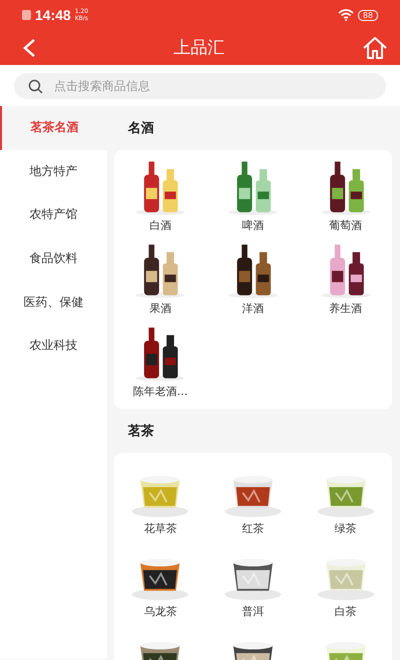  What do you see at coordinates (253, 611) in the screenshot?
I see `category-name: 普洱` at bounding box center [253, 611].